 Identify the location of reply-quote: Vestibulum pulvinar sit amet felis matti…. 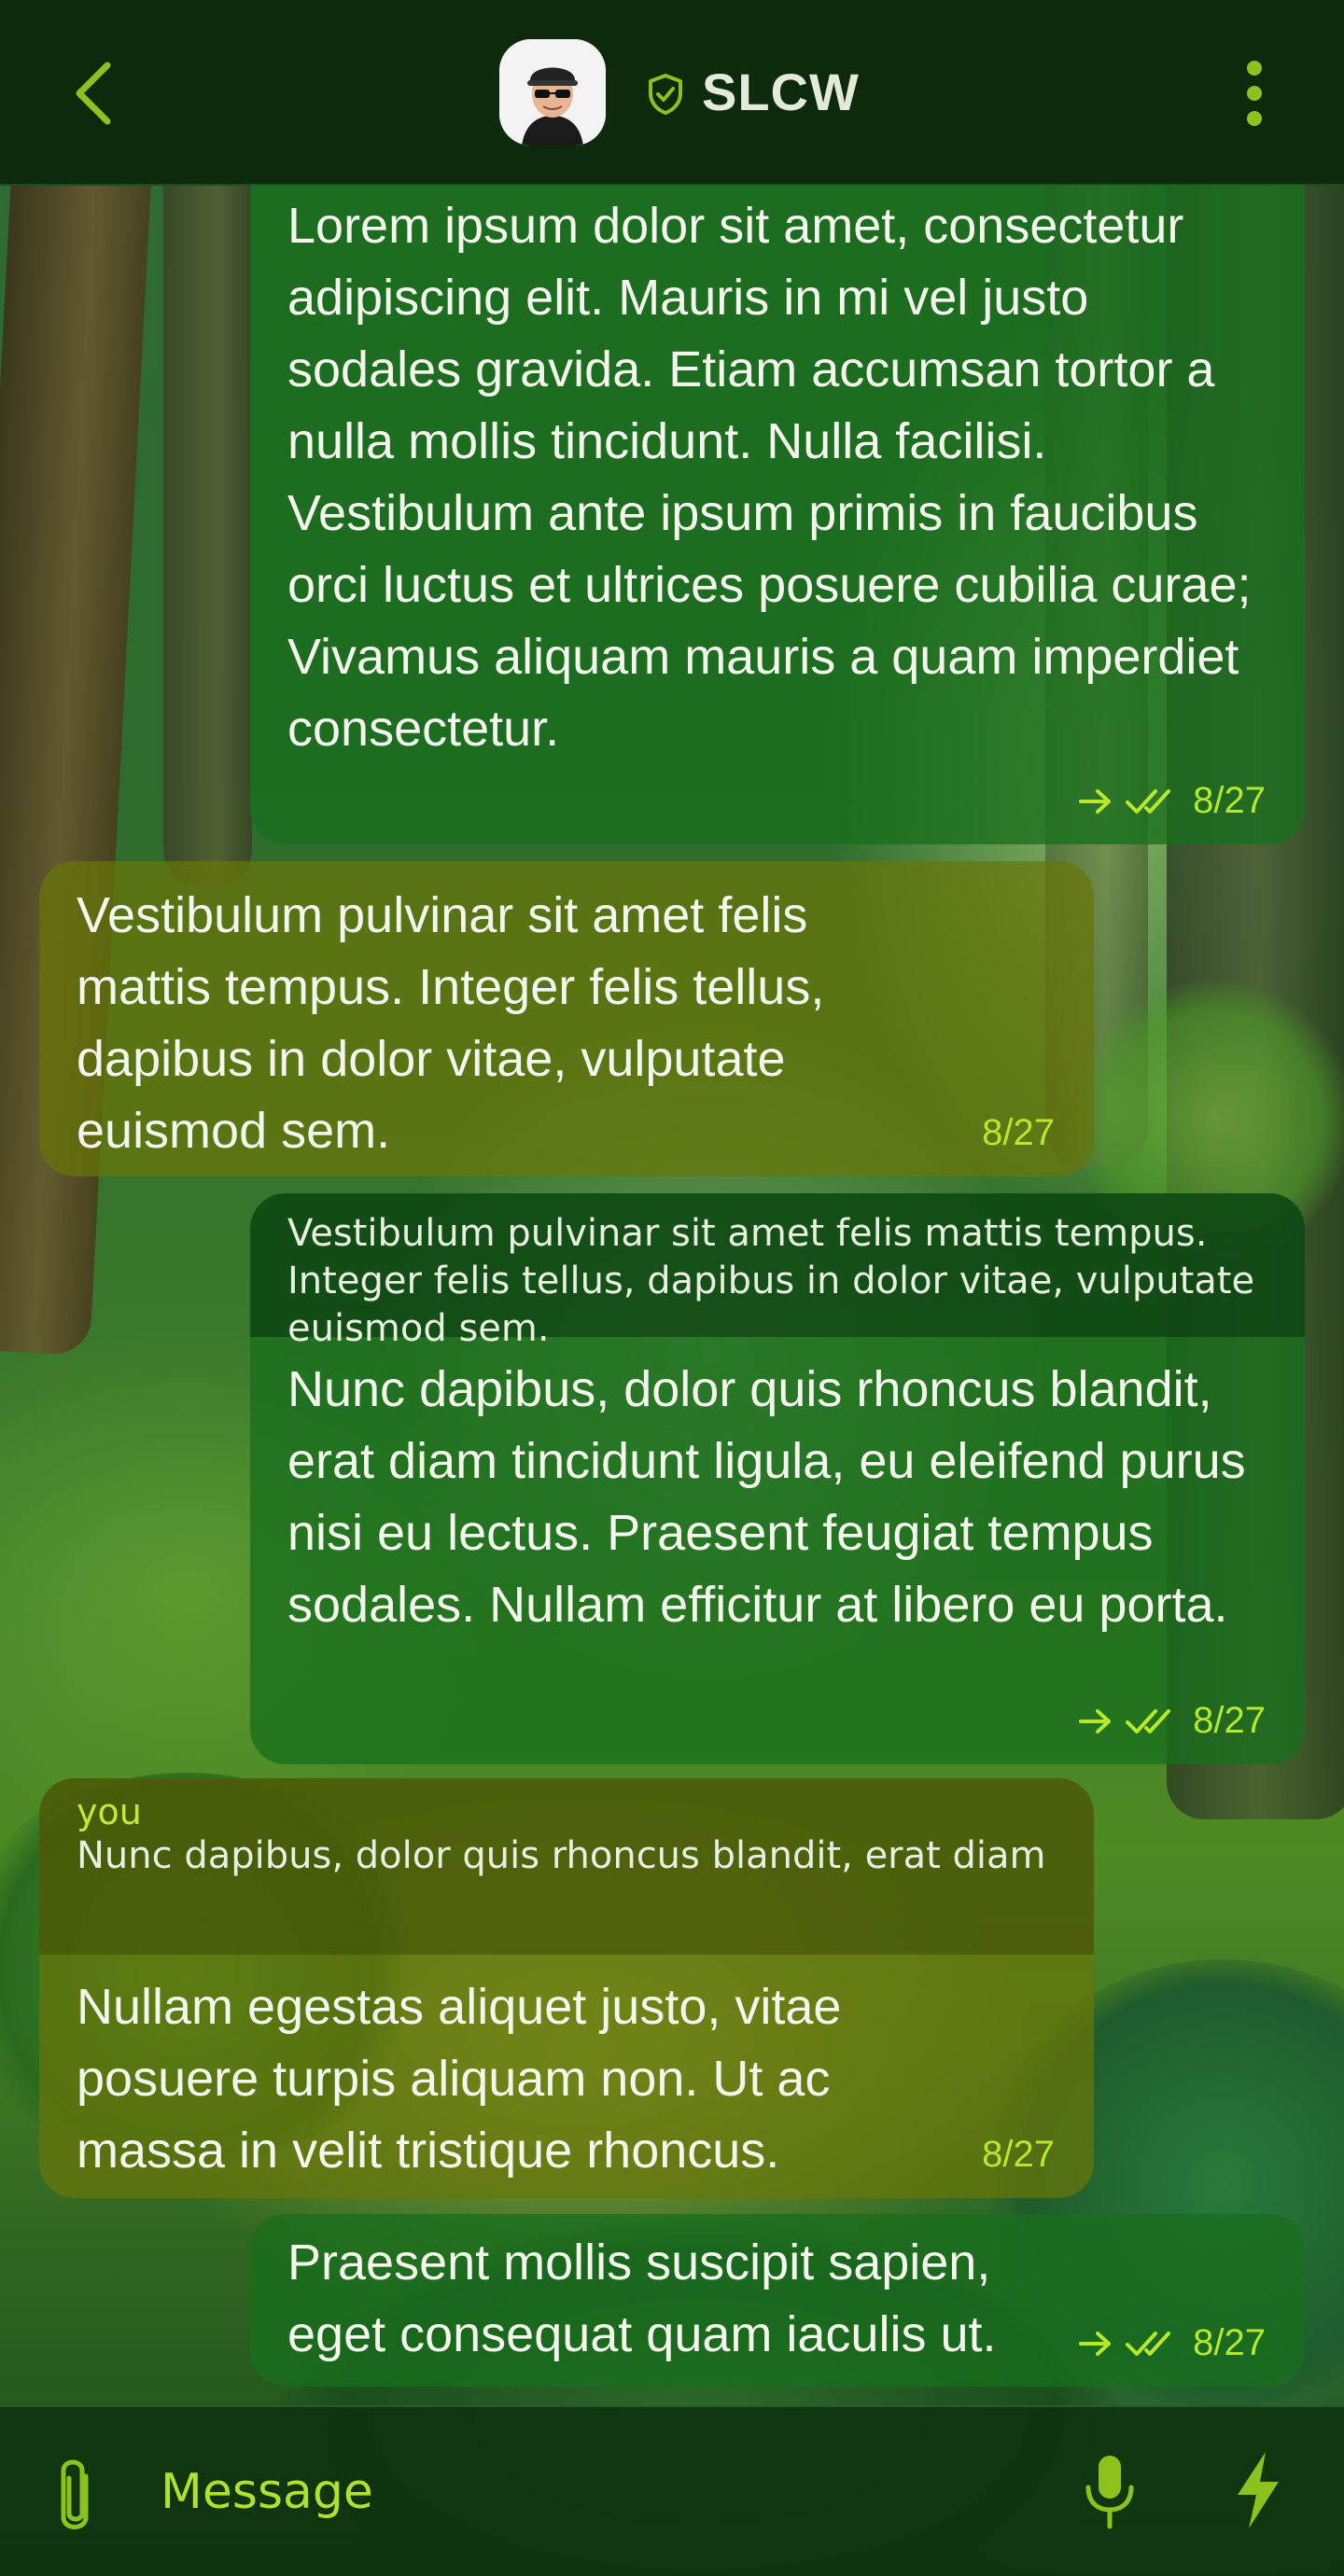
(777, 1271).